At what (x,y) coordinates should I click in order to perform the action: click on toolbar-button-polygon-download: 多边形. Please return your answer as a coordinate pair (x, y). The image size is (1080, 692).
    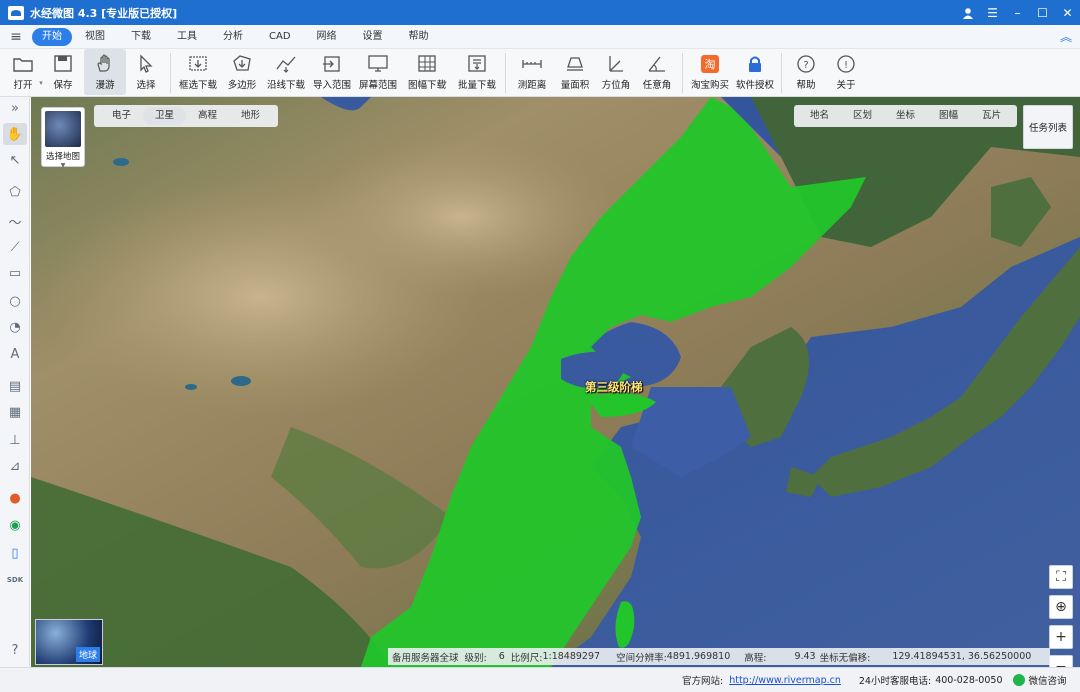
    Looking at the image, I should click on (242, 72).